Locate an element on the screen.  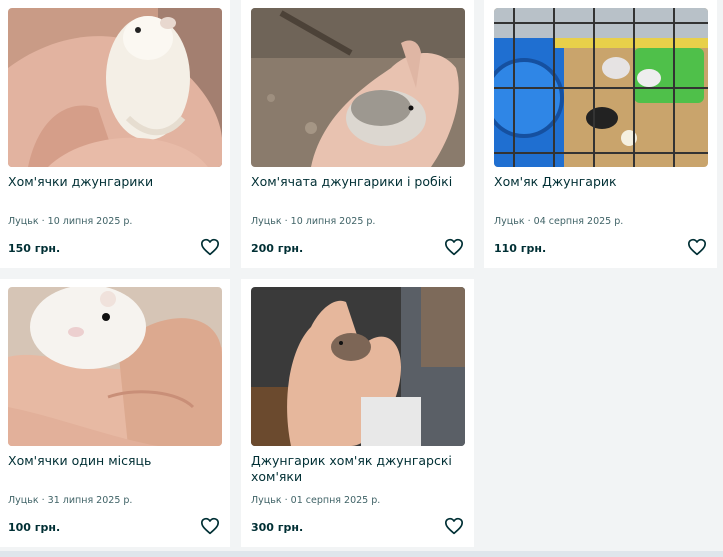
listing-price: 150 грн. is located at coordinates (34, 248).